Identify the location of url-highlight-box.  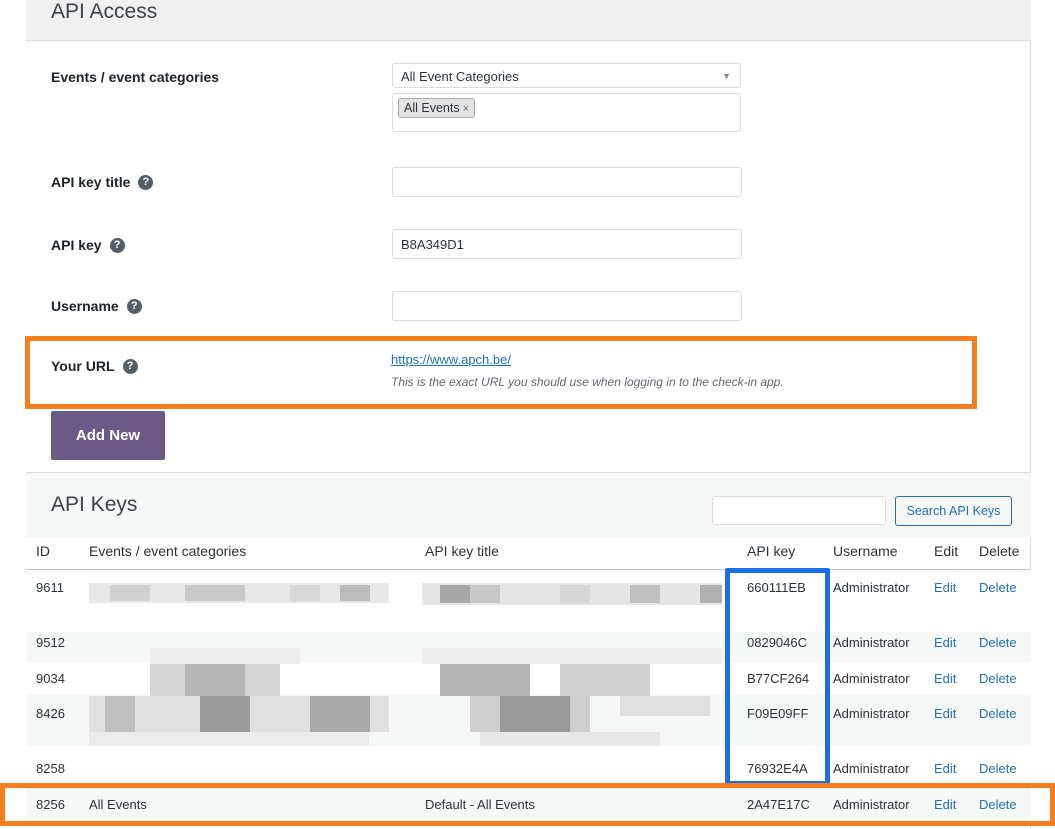
(501, 372).